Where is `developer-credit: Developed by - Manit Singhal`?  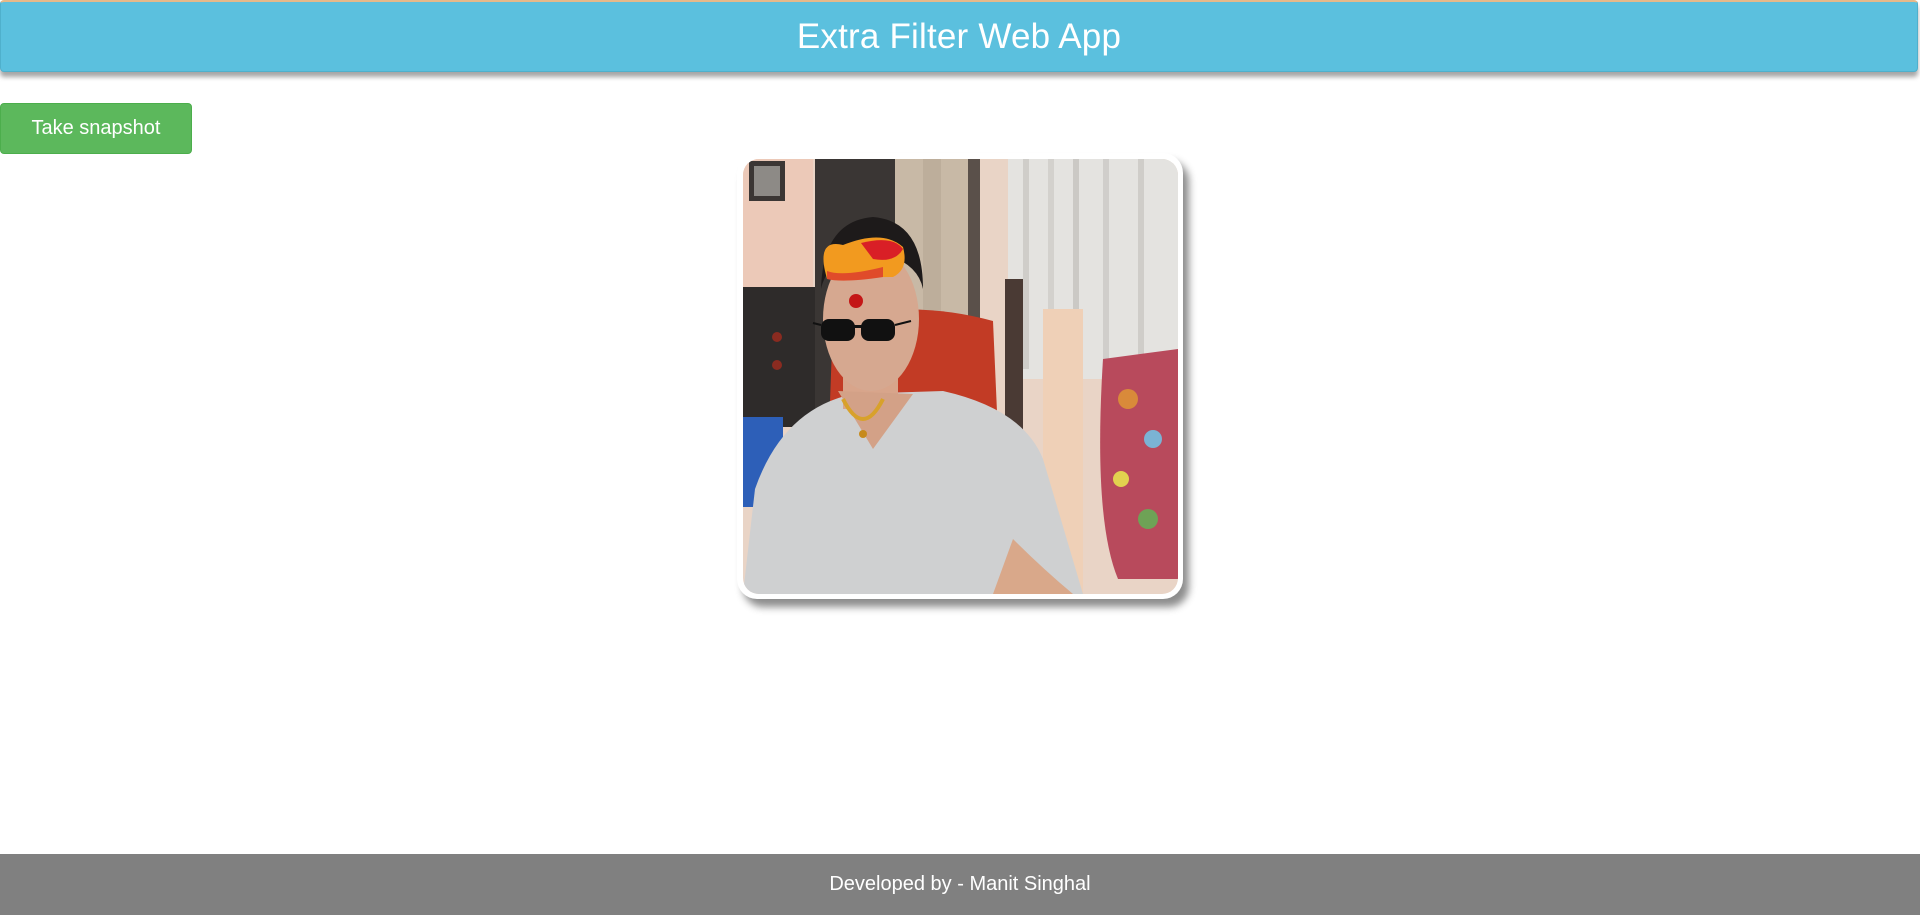
developer-credit: Developed by - Manit Singhal is located at coordinates (960, 884).